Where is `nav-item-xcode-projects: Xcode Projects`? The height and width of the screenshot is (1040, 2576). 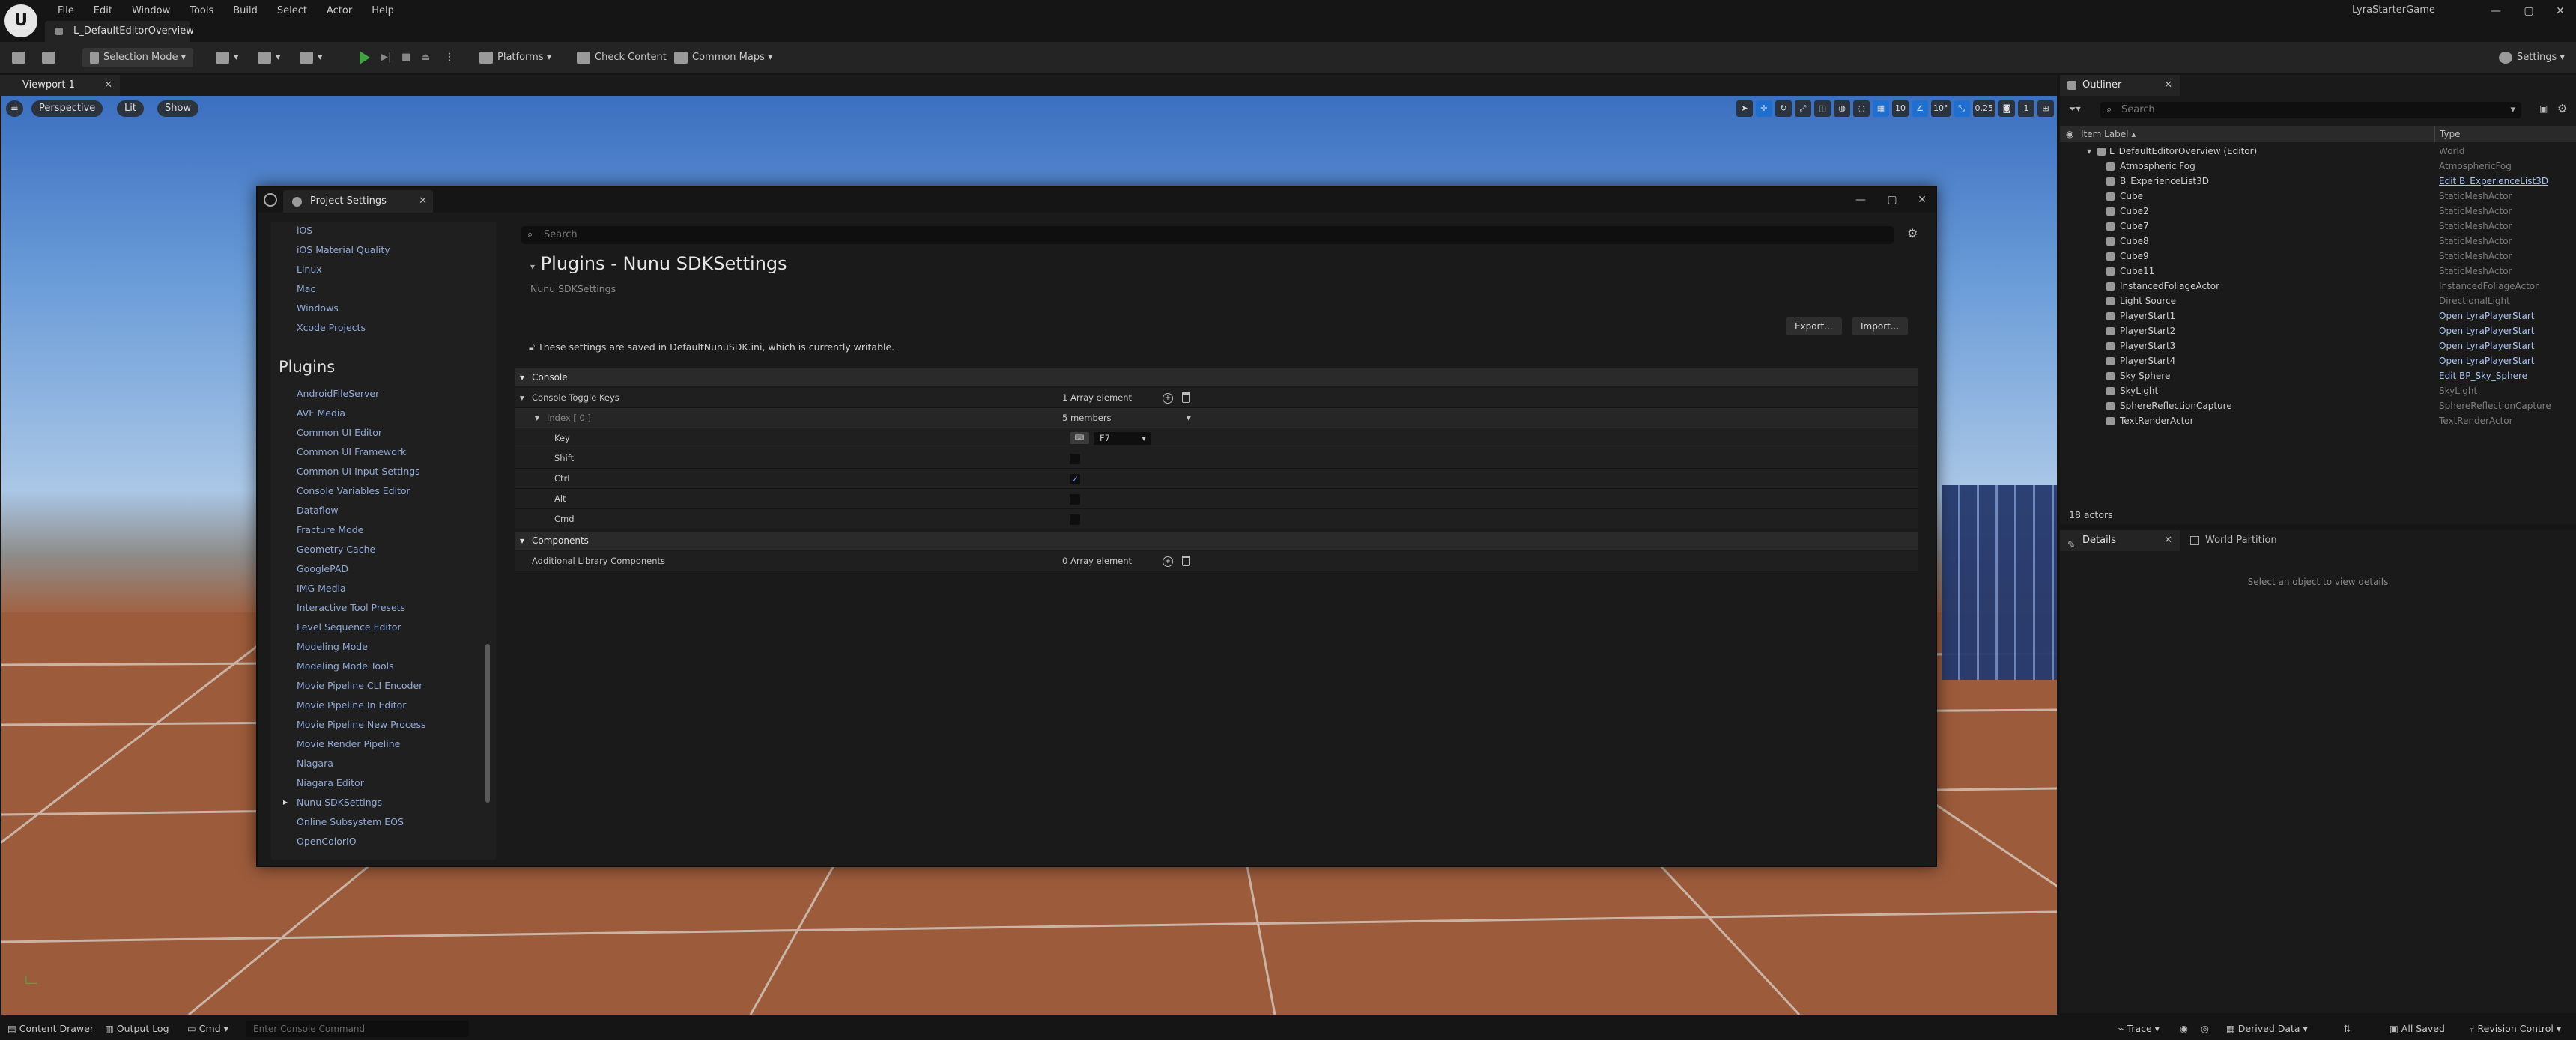 nav-item-xcode-projects: Xcode Projects is located at coordinates (332, 327).